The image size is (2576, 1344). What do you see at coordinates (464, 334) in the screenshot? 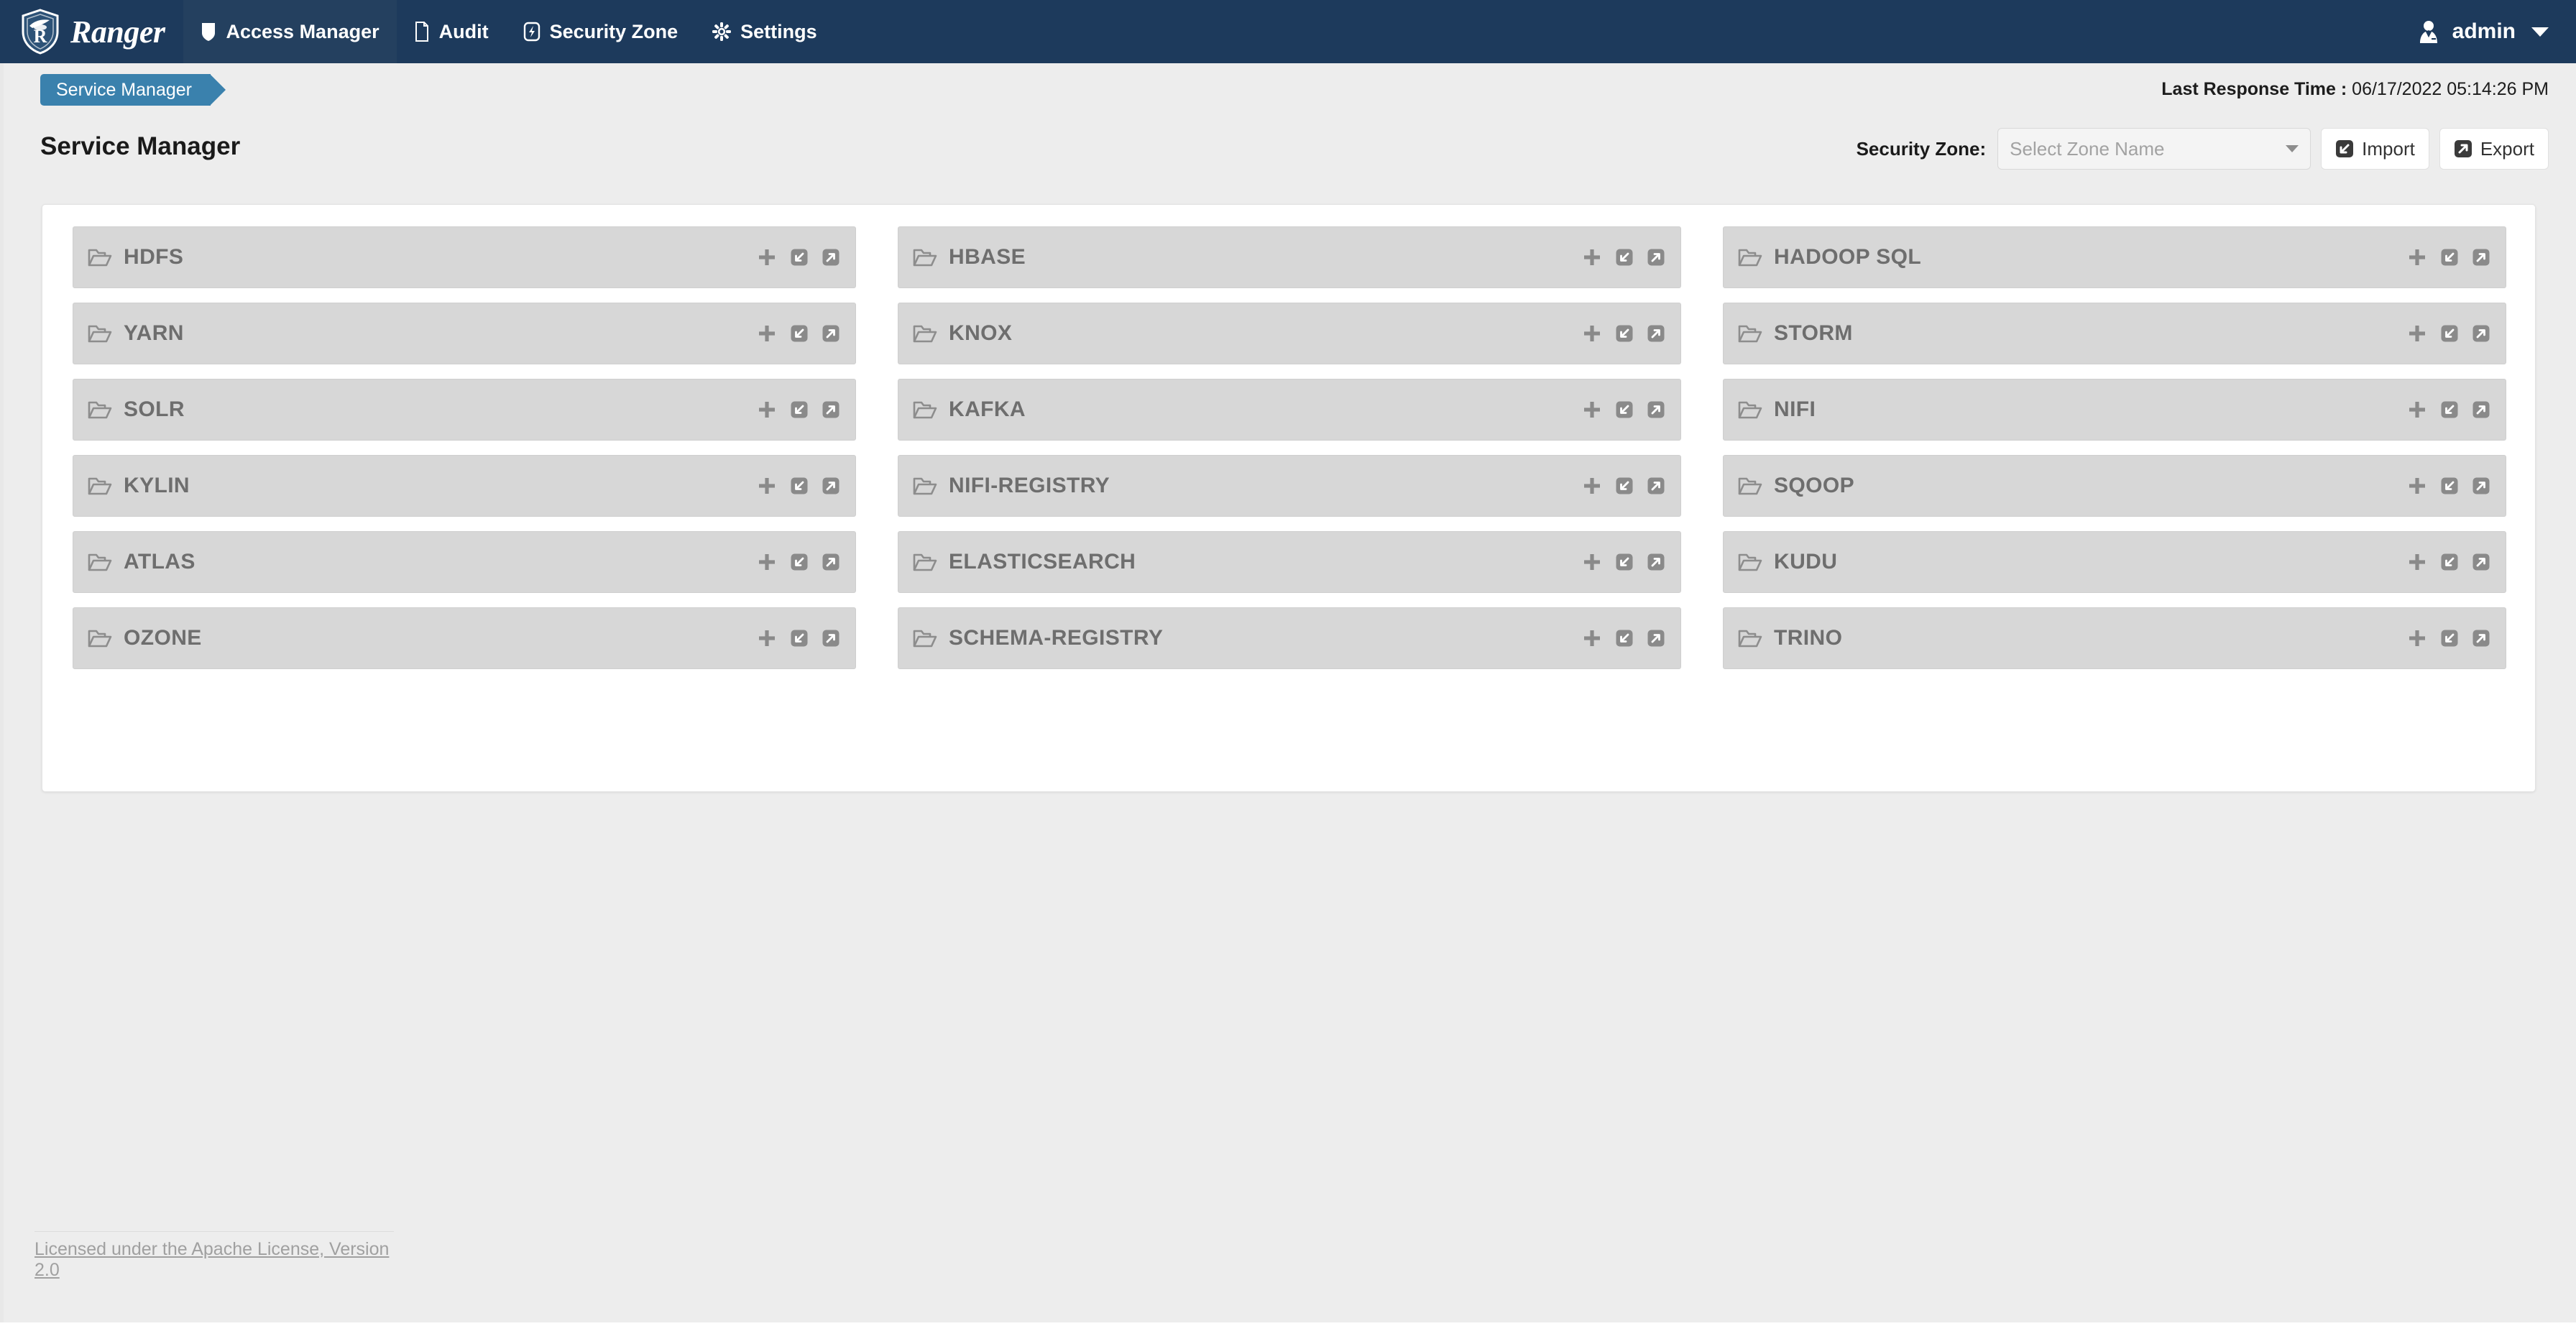
I see `service-row: YARN` at bounding box center [464, 334].